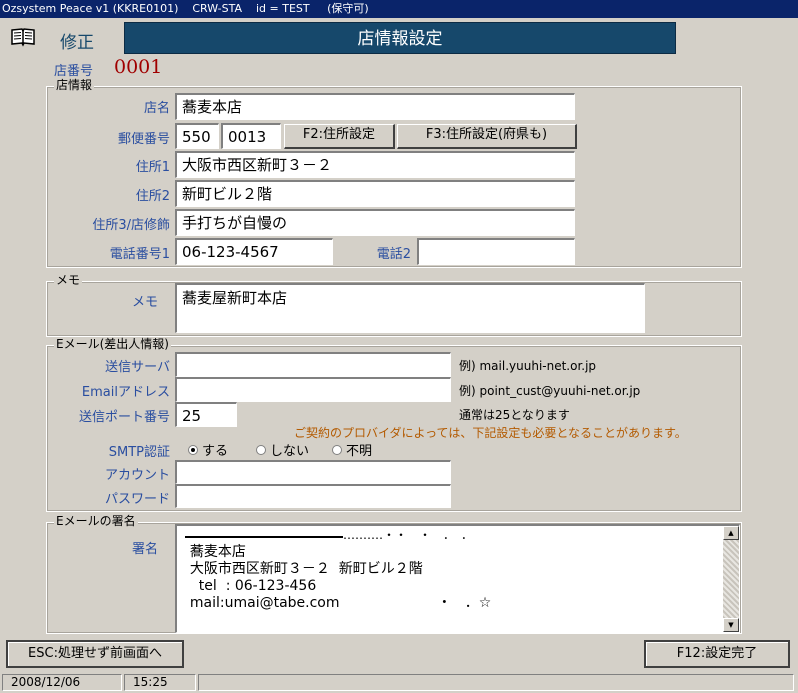 This screenshot has height=693, width=798. Describe the element at coordinates (375, 193) in the screenshot. I see `address2-field: 新町ビル２階` at that location.